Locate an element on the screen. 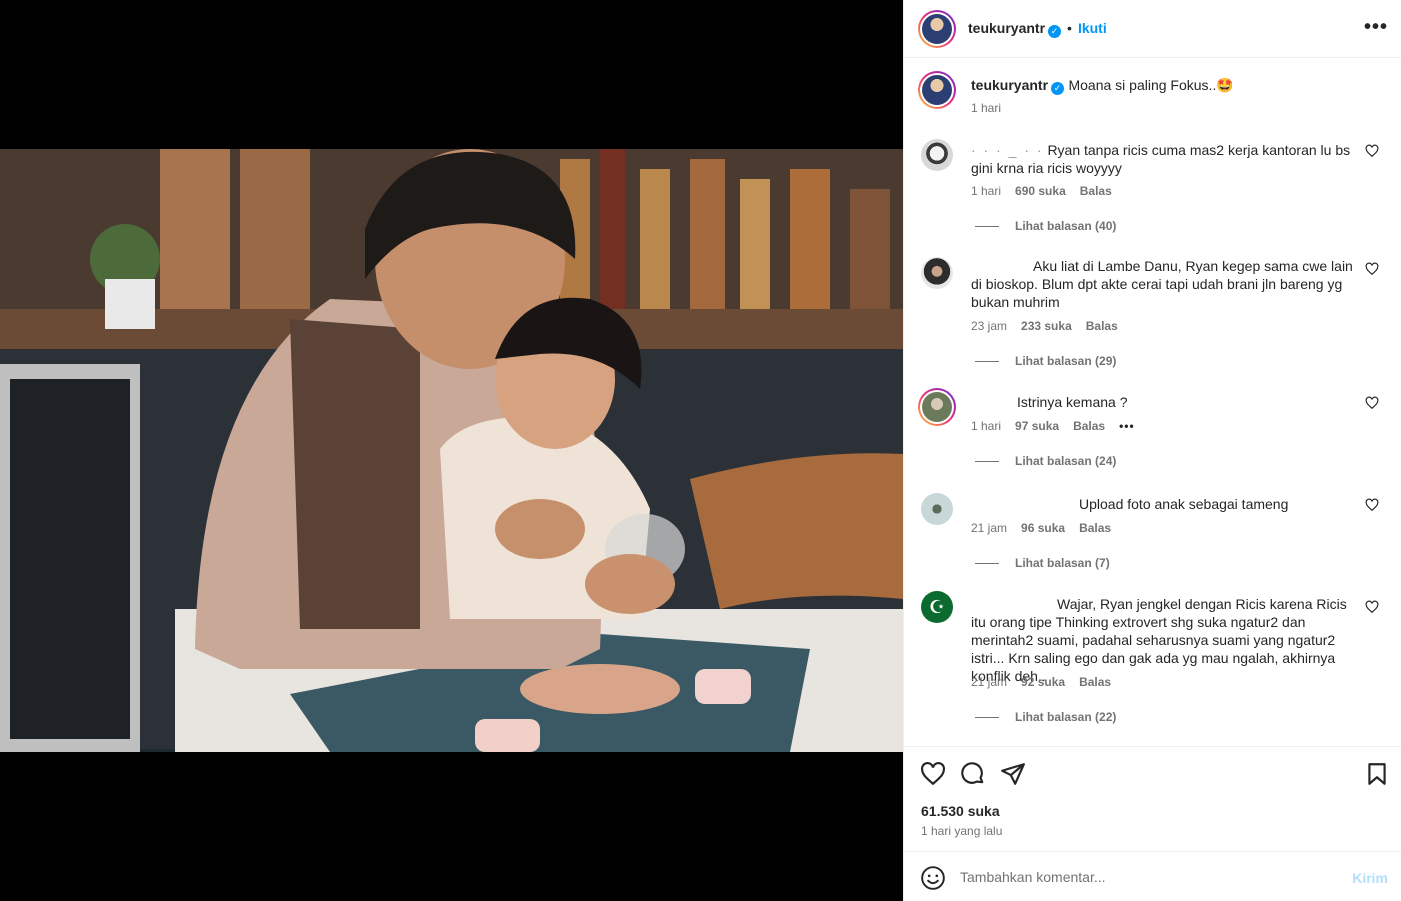  save-bookmark-icon is located at coordinates (1377, 774).